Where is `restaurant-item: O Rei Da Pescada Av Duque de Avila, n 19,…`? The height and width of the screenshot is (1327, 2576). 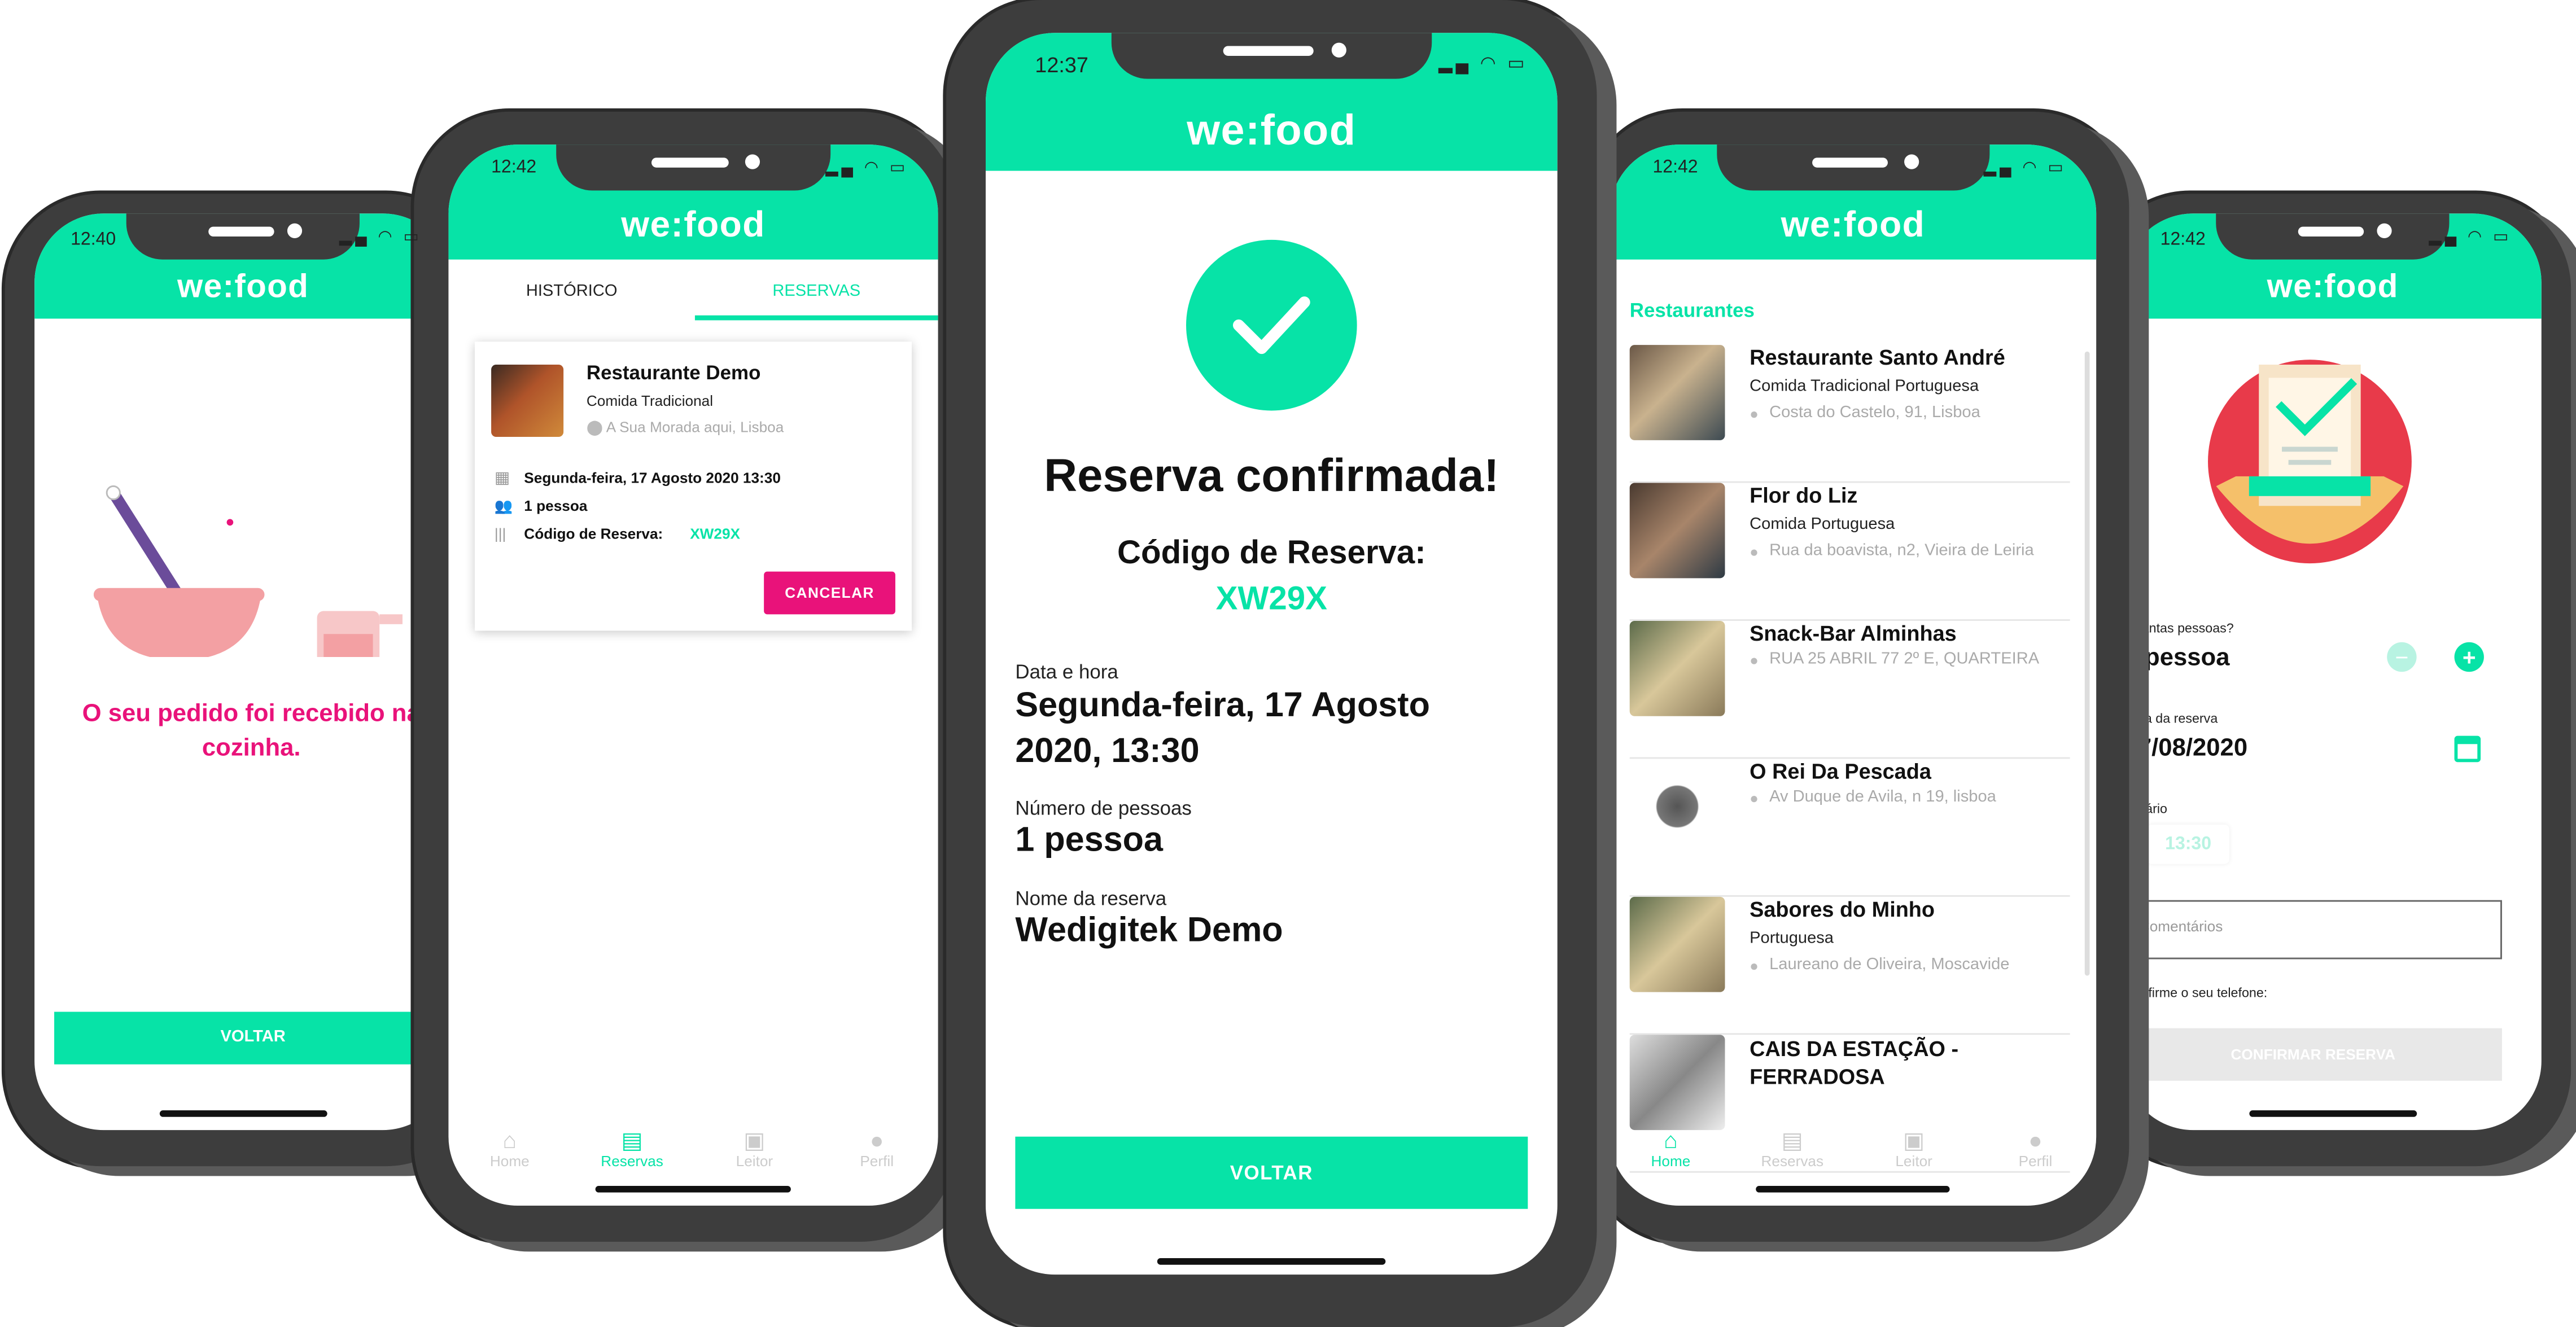
restaurant-item: O Rei Da Pescada Av Duque de Avila, n 19,… is located at coordinates (1849, 828).